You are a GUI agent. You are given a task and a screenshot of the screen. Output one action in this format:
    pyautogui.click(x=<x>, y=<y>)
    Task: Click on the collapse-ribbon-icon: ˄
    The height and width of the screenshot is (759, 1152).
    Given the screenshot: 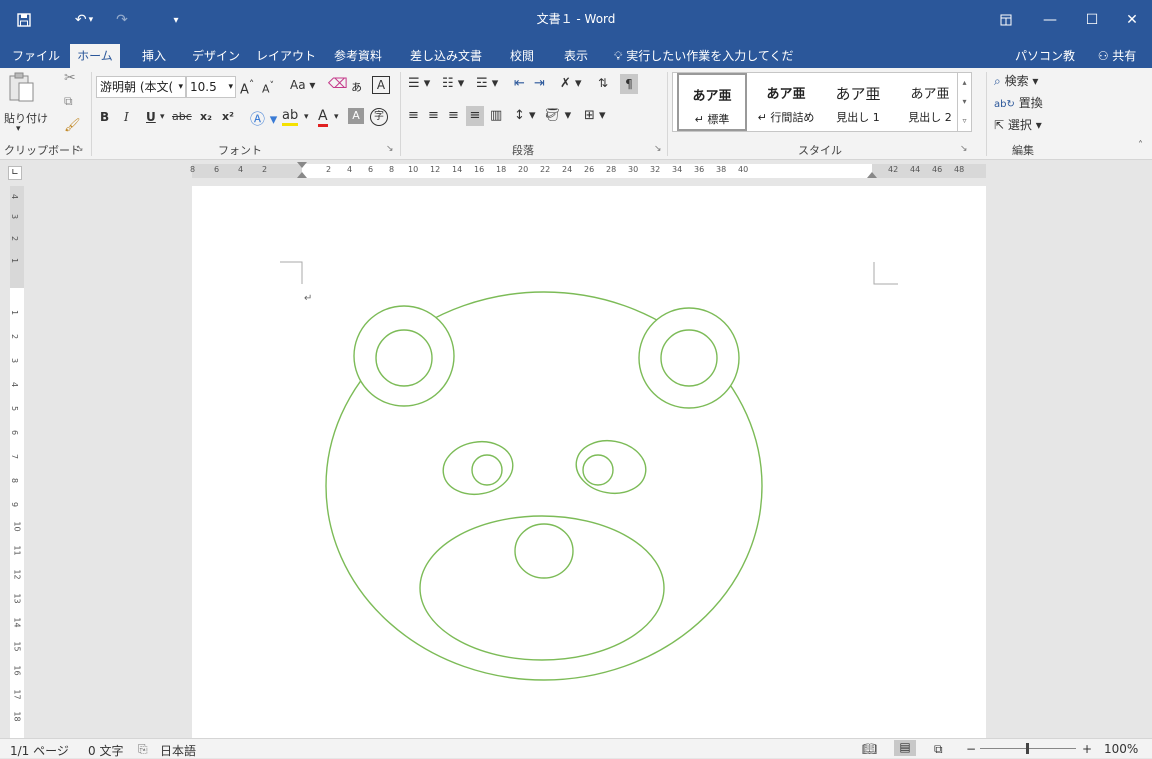 What is the action you would take?
    pyautogui.click(x=1140, y=145)
    